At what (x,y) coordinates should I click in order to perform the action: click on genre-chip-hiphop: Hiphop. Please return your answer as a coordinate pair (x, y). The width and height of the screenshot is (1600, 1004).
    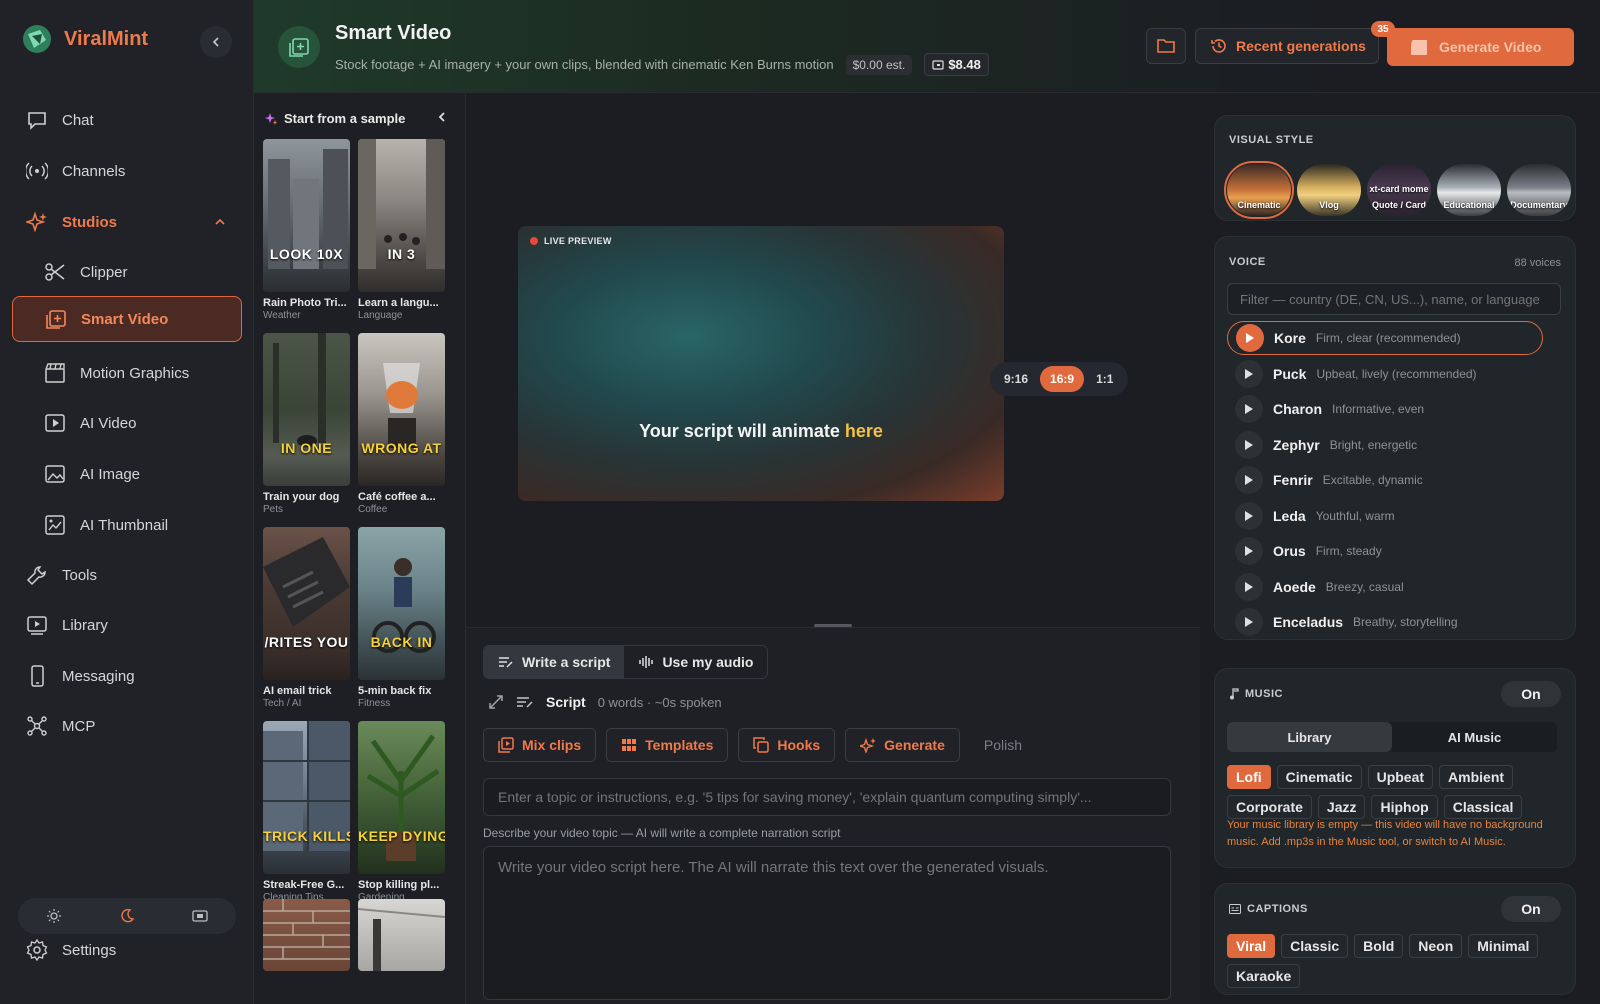
    Looking at the image, I should click on (1404, 807).